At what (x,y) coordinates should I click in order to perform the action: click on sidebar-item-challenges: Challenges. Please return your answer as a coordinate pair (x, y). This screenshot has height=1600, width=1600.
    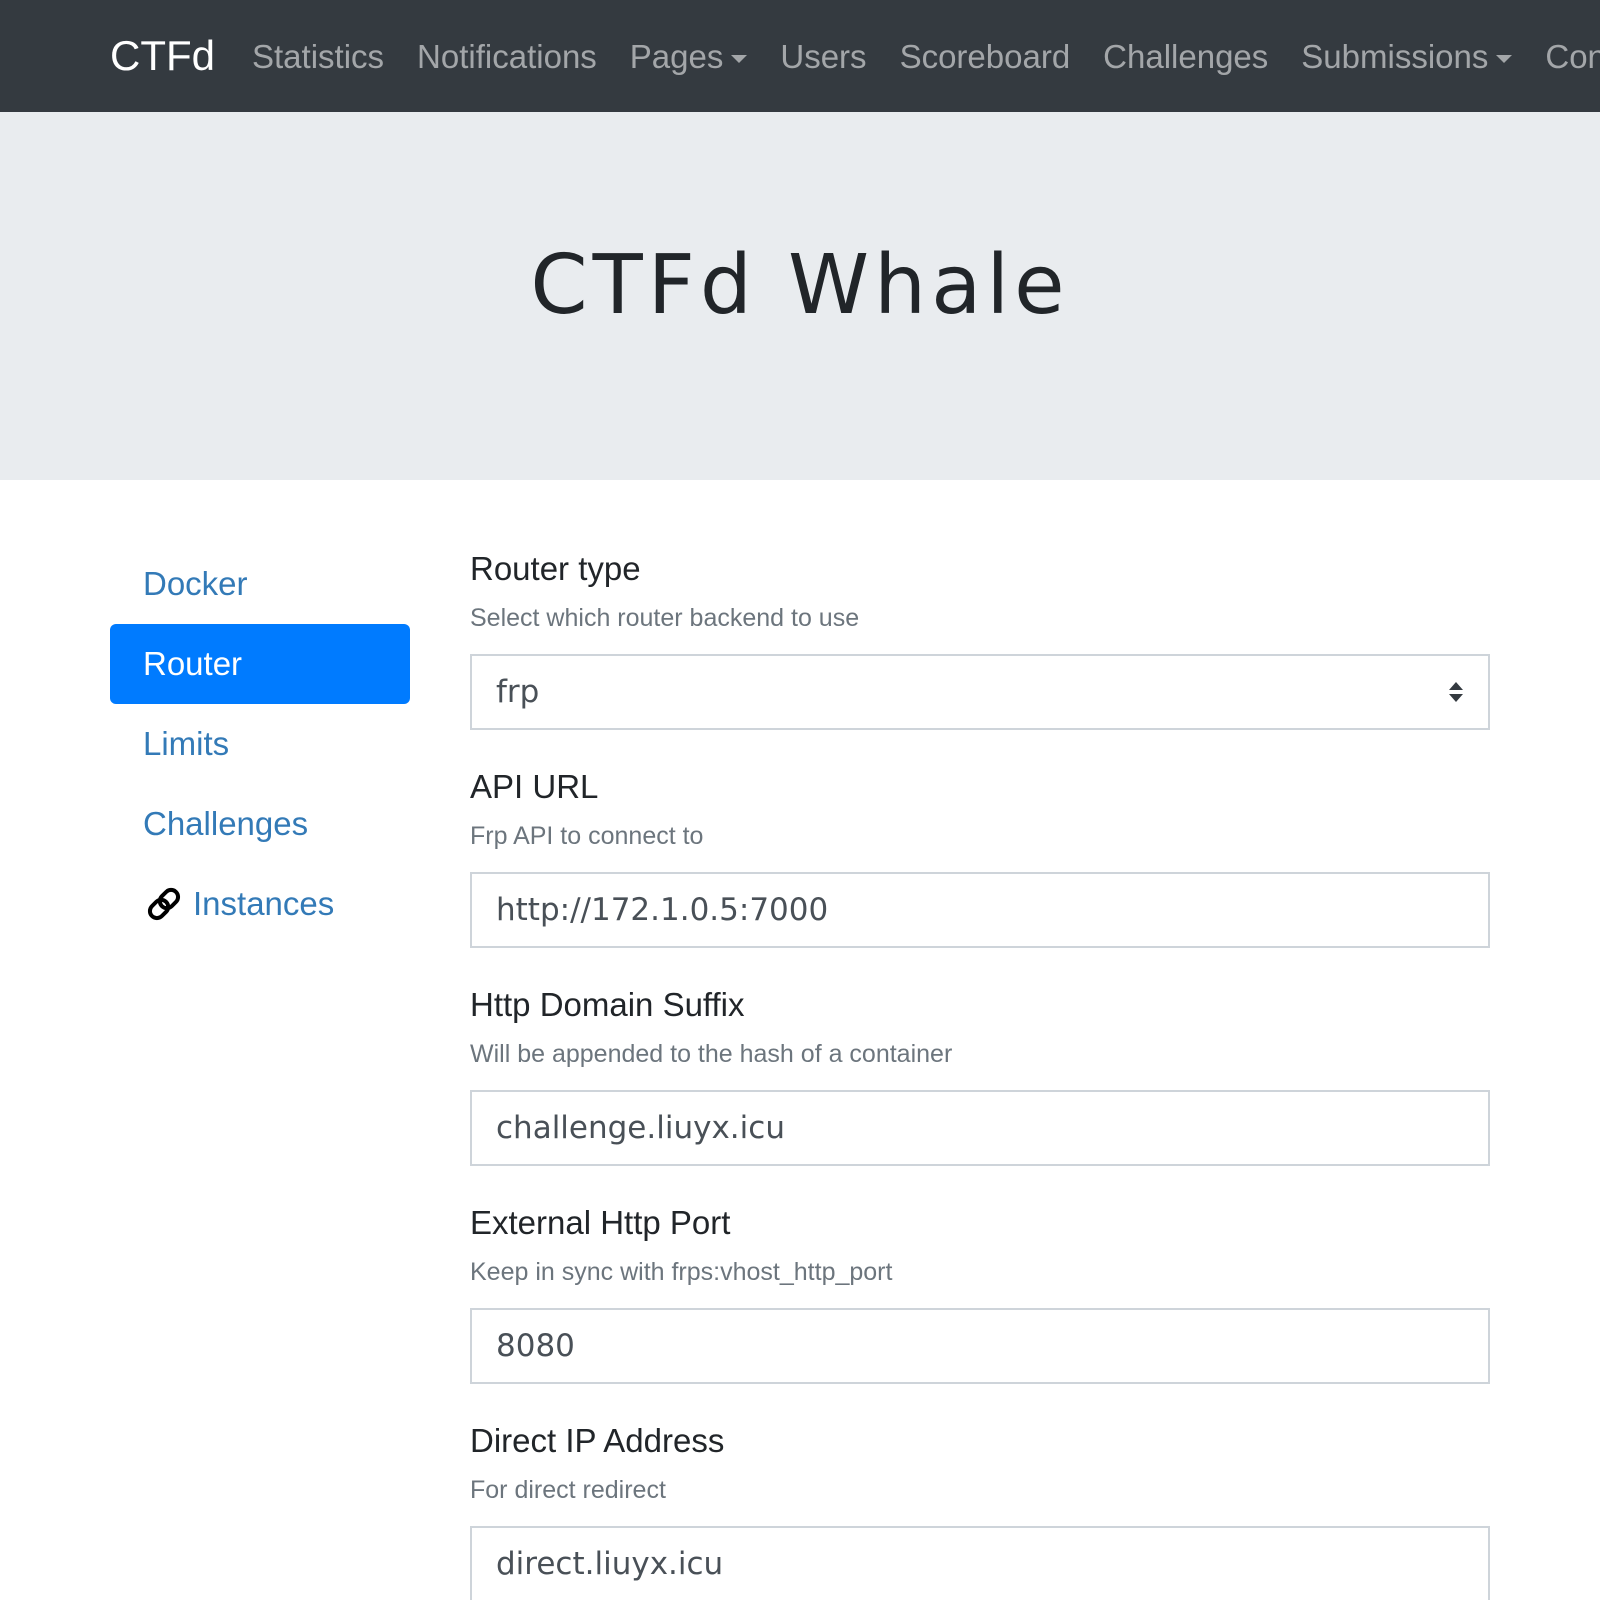
    Looking at the image, I should click on (260, 824).